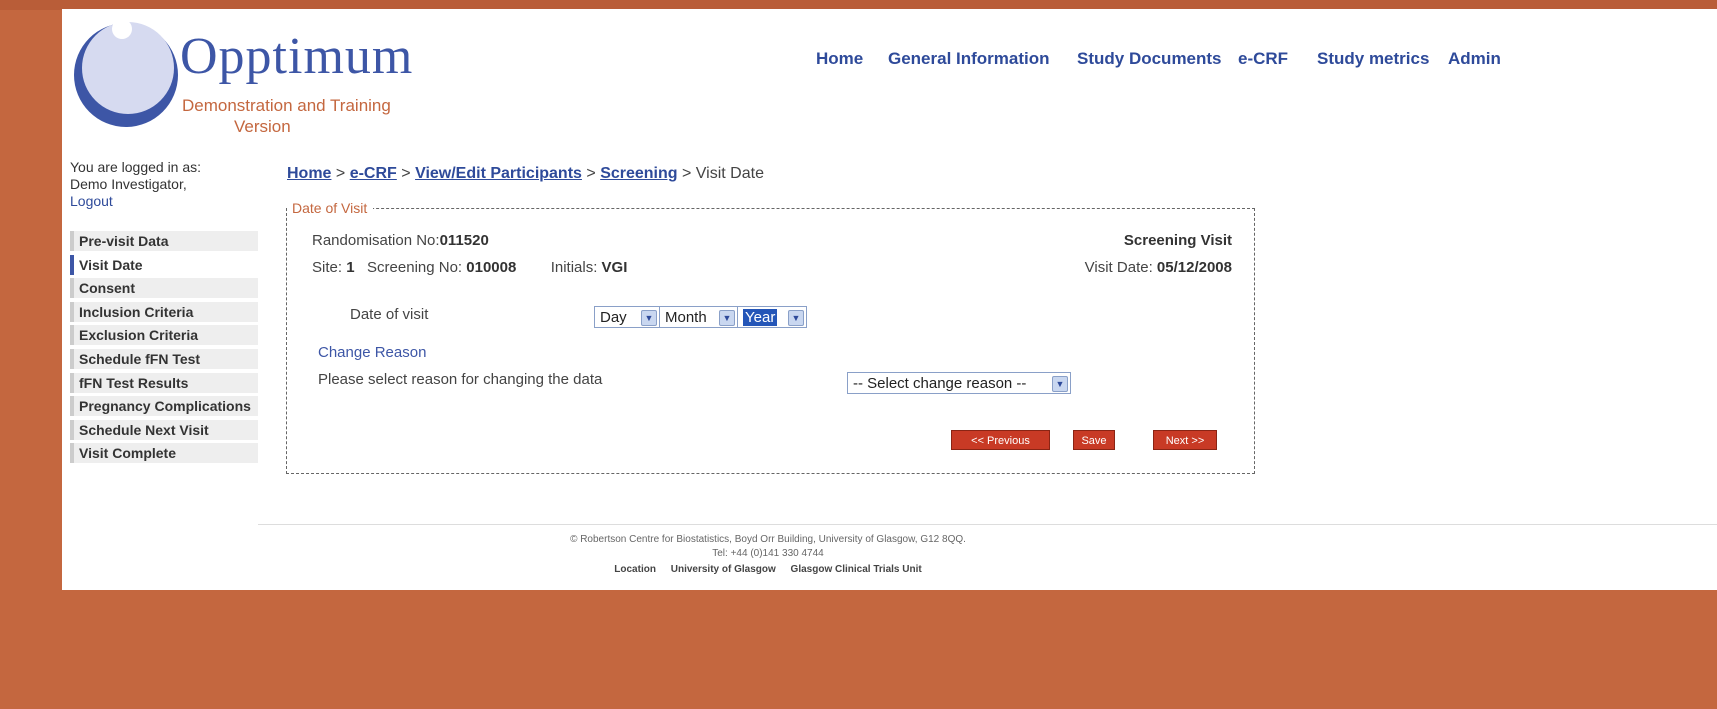 This screenshot has height=709, width=1717. I want to click on year-select-value: Year, so click(760, 317).